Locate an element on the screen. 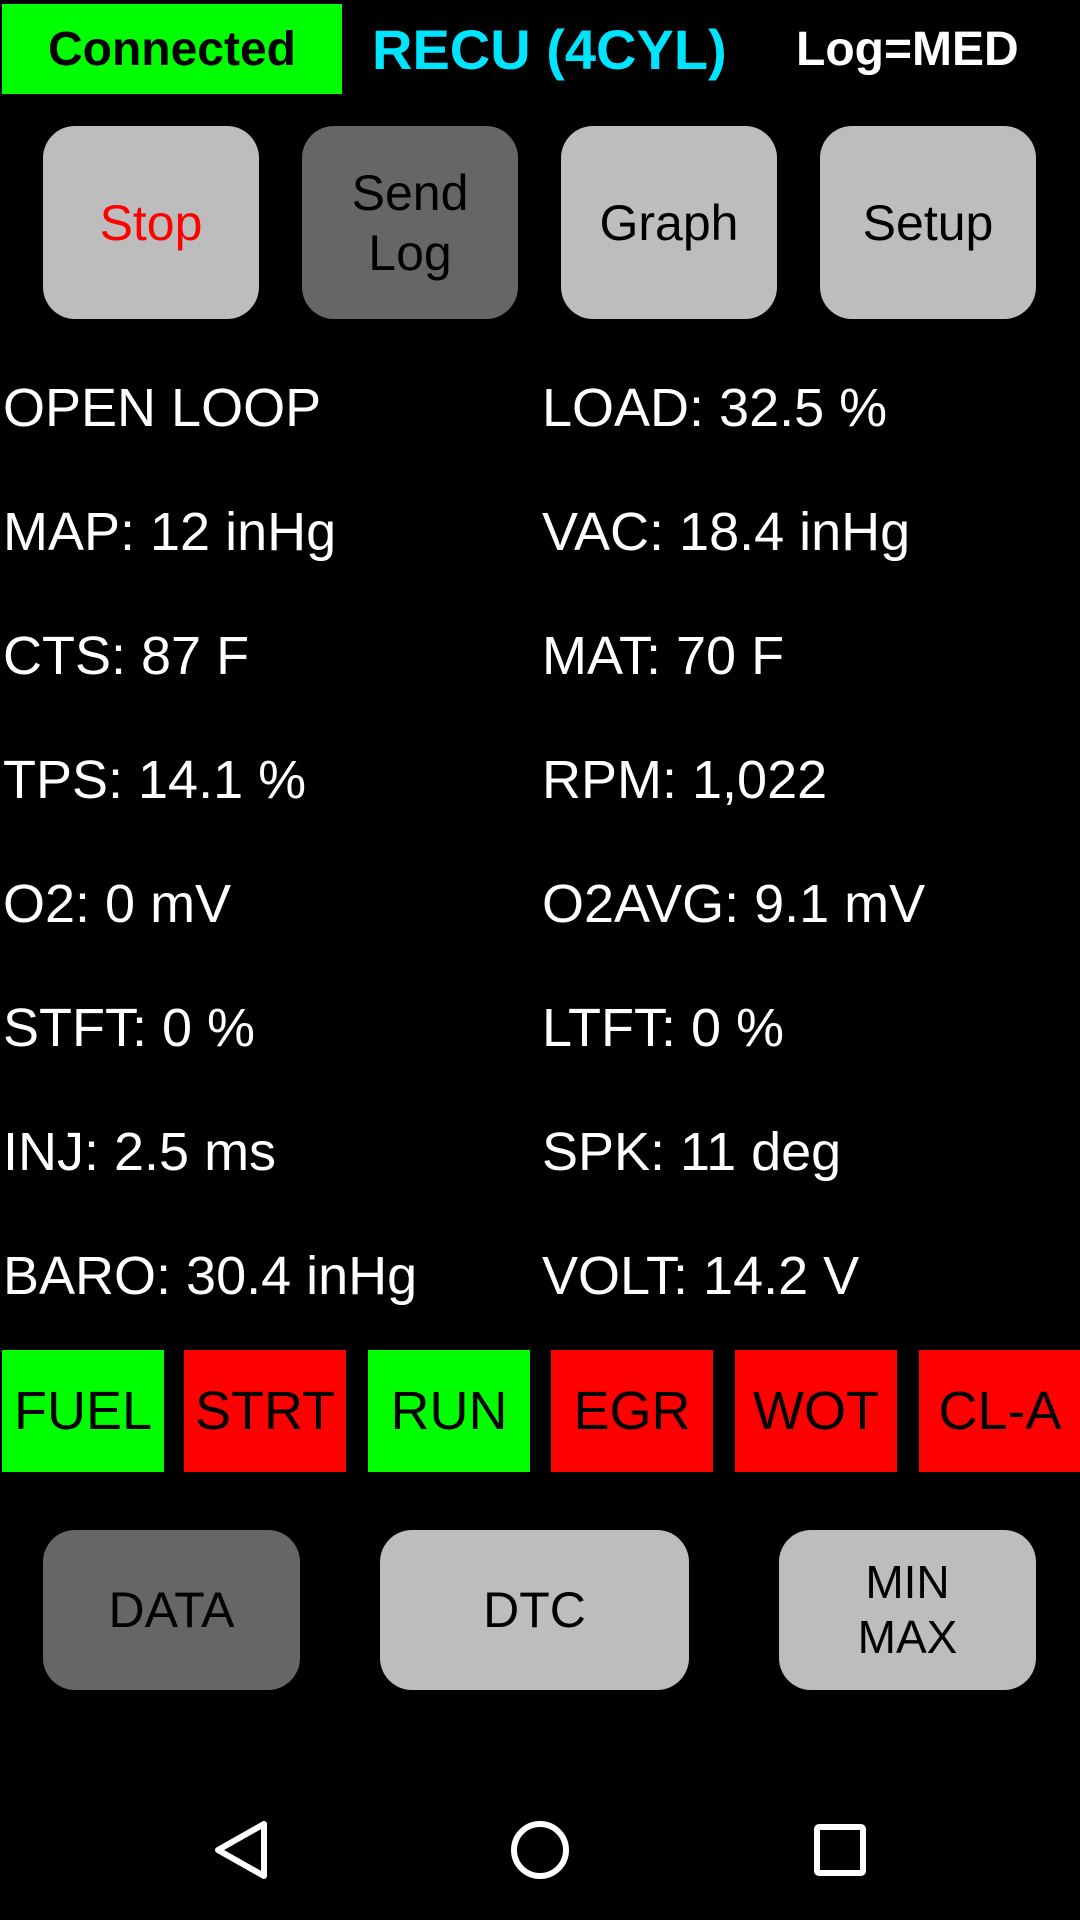 This screenshot has height=1920, width=1080. indicator-wot: WOT is located at coordinates (816, 1411).